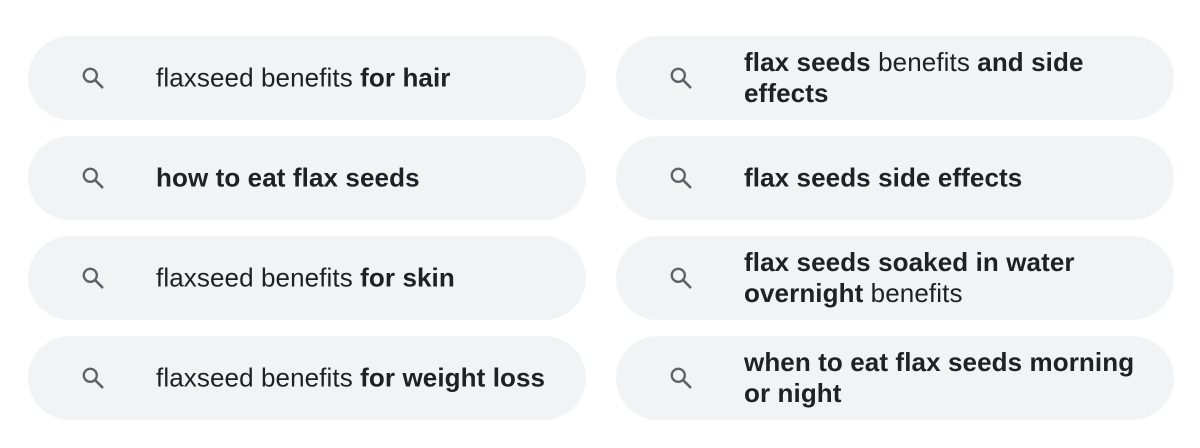 The height and width of the screenshot is (448, 1200). I want to click on suggestion-text: flaxseed benefits for weight loss, so click(356, 378).